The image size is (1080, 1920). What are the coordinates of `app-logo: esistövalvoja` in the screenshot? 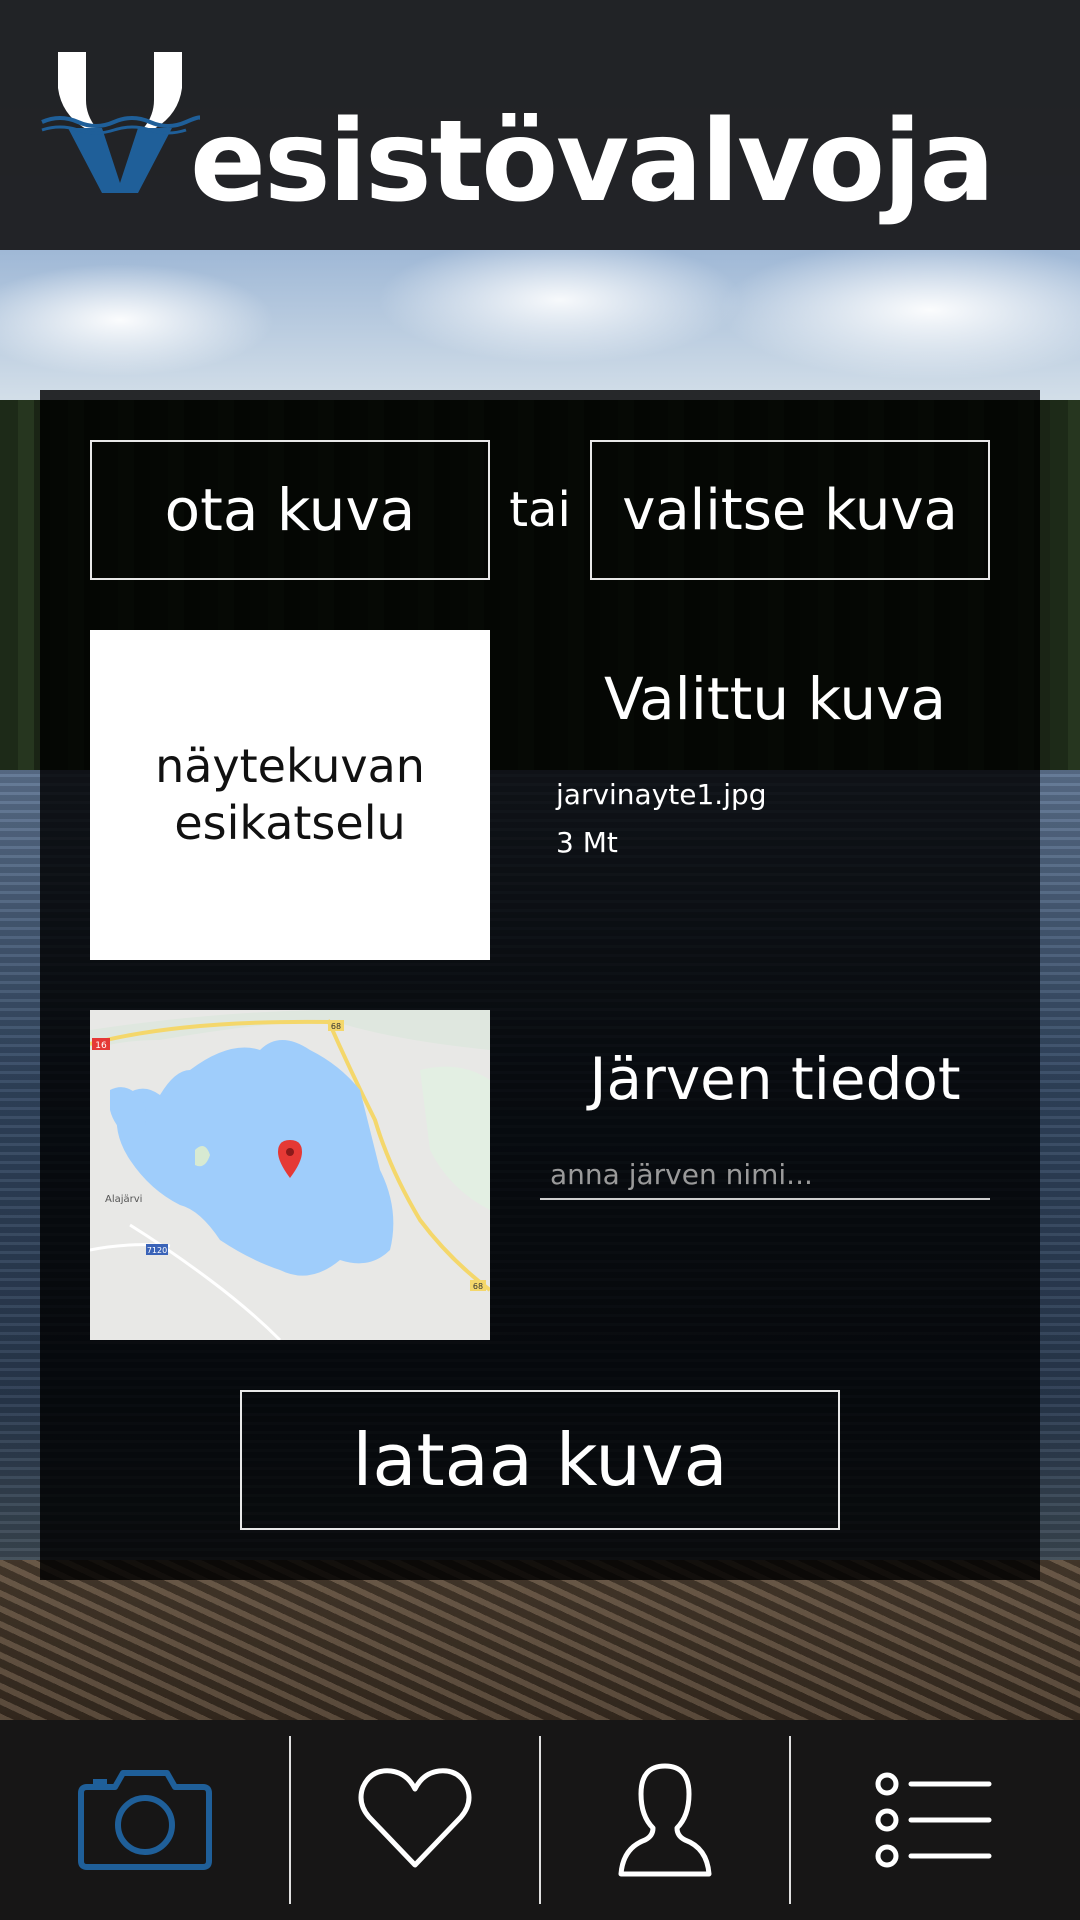 It's located at (517, 133).